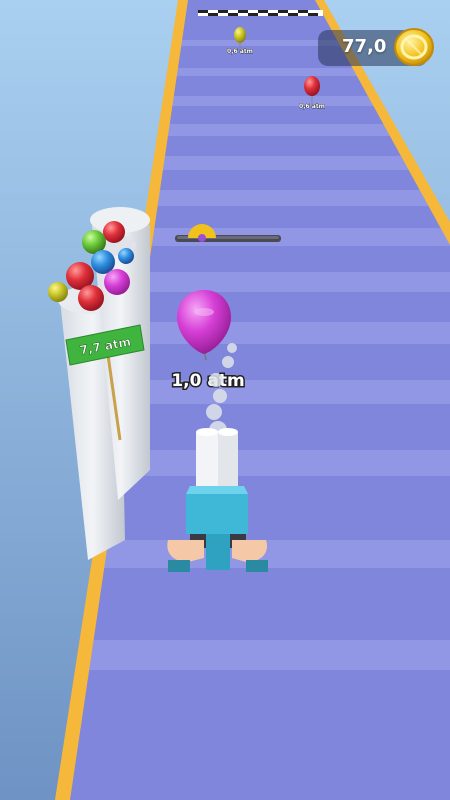 The height and width of the screenshot is (800, 450). I want to click on player-pressure-label: 1,0 atm, so click(207, 381).